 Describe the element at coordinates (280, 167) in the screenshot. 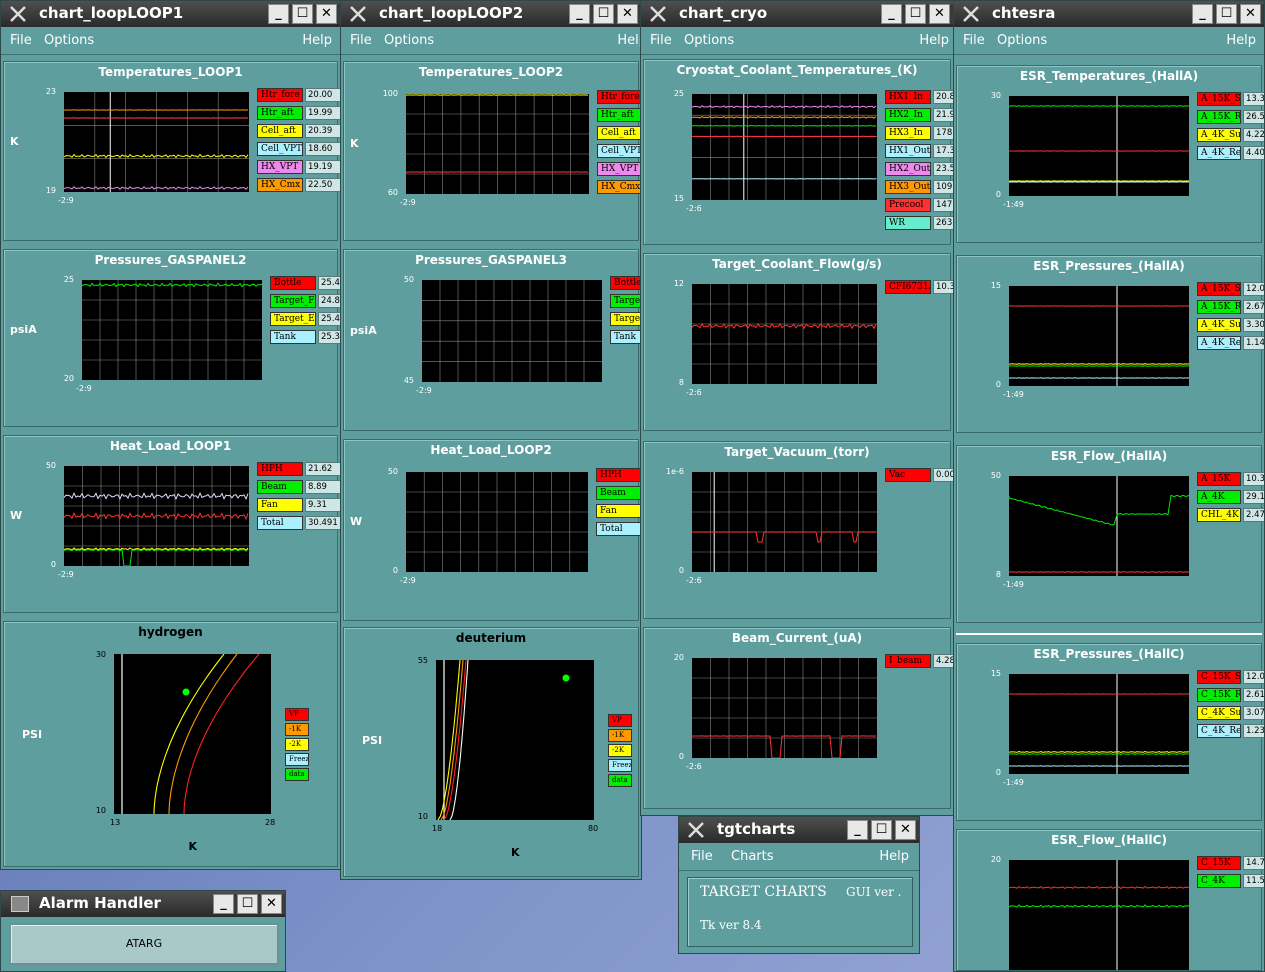

I see `legend-item: HX_VPT` at that location.